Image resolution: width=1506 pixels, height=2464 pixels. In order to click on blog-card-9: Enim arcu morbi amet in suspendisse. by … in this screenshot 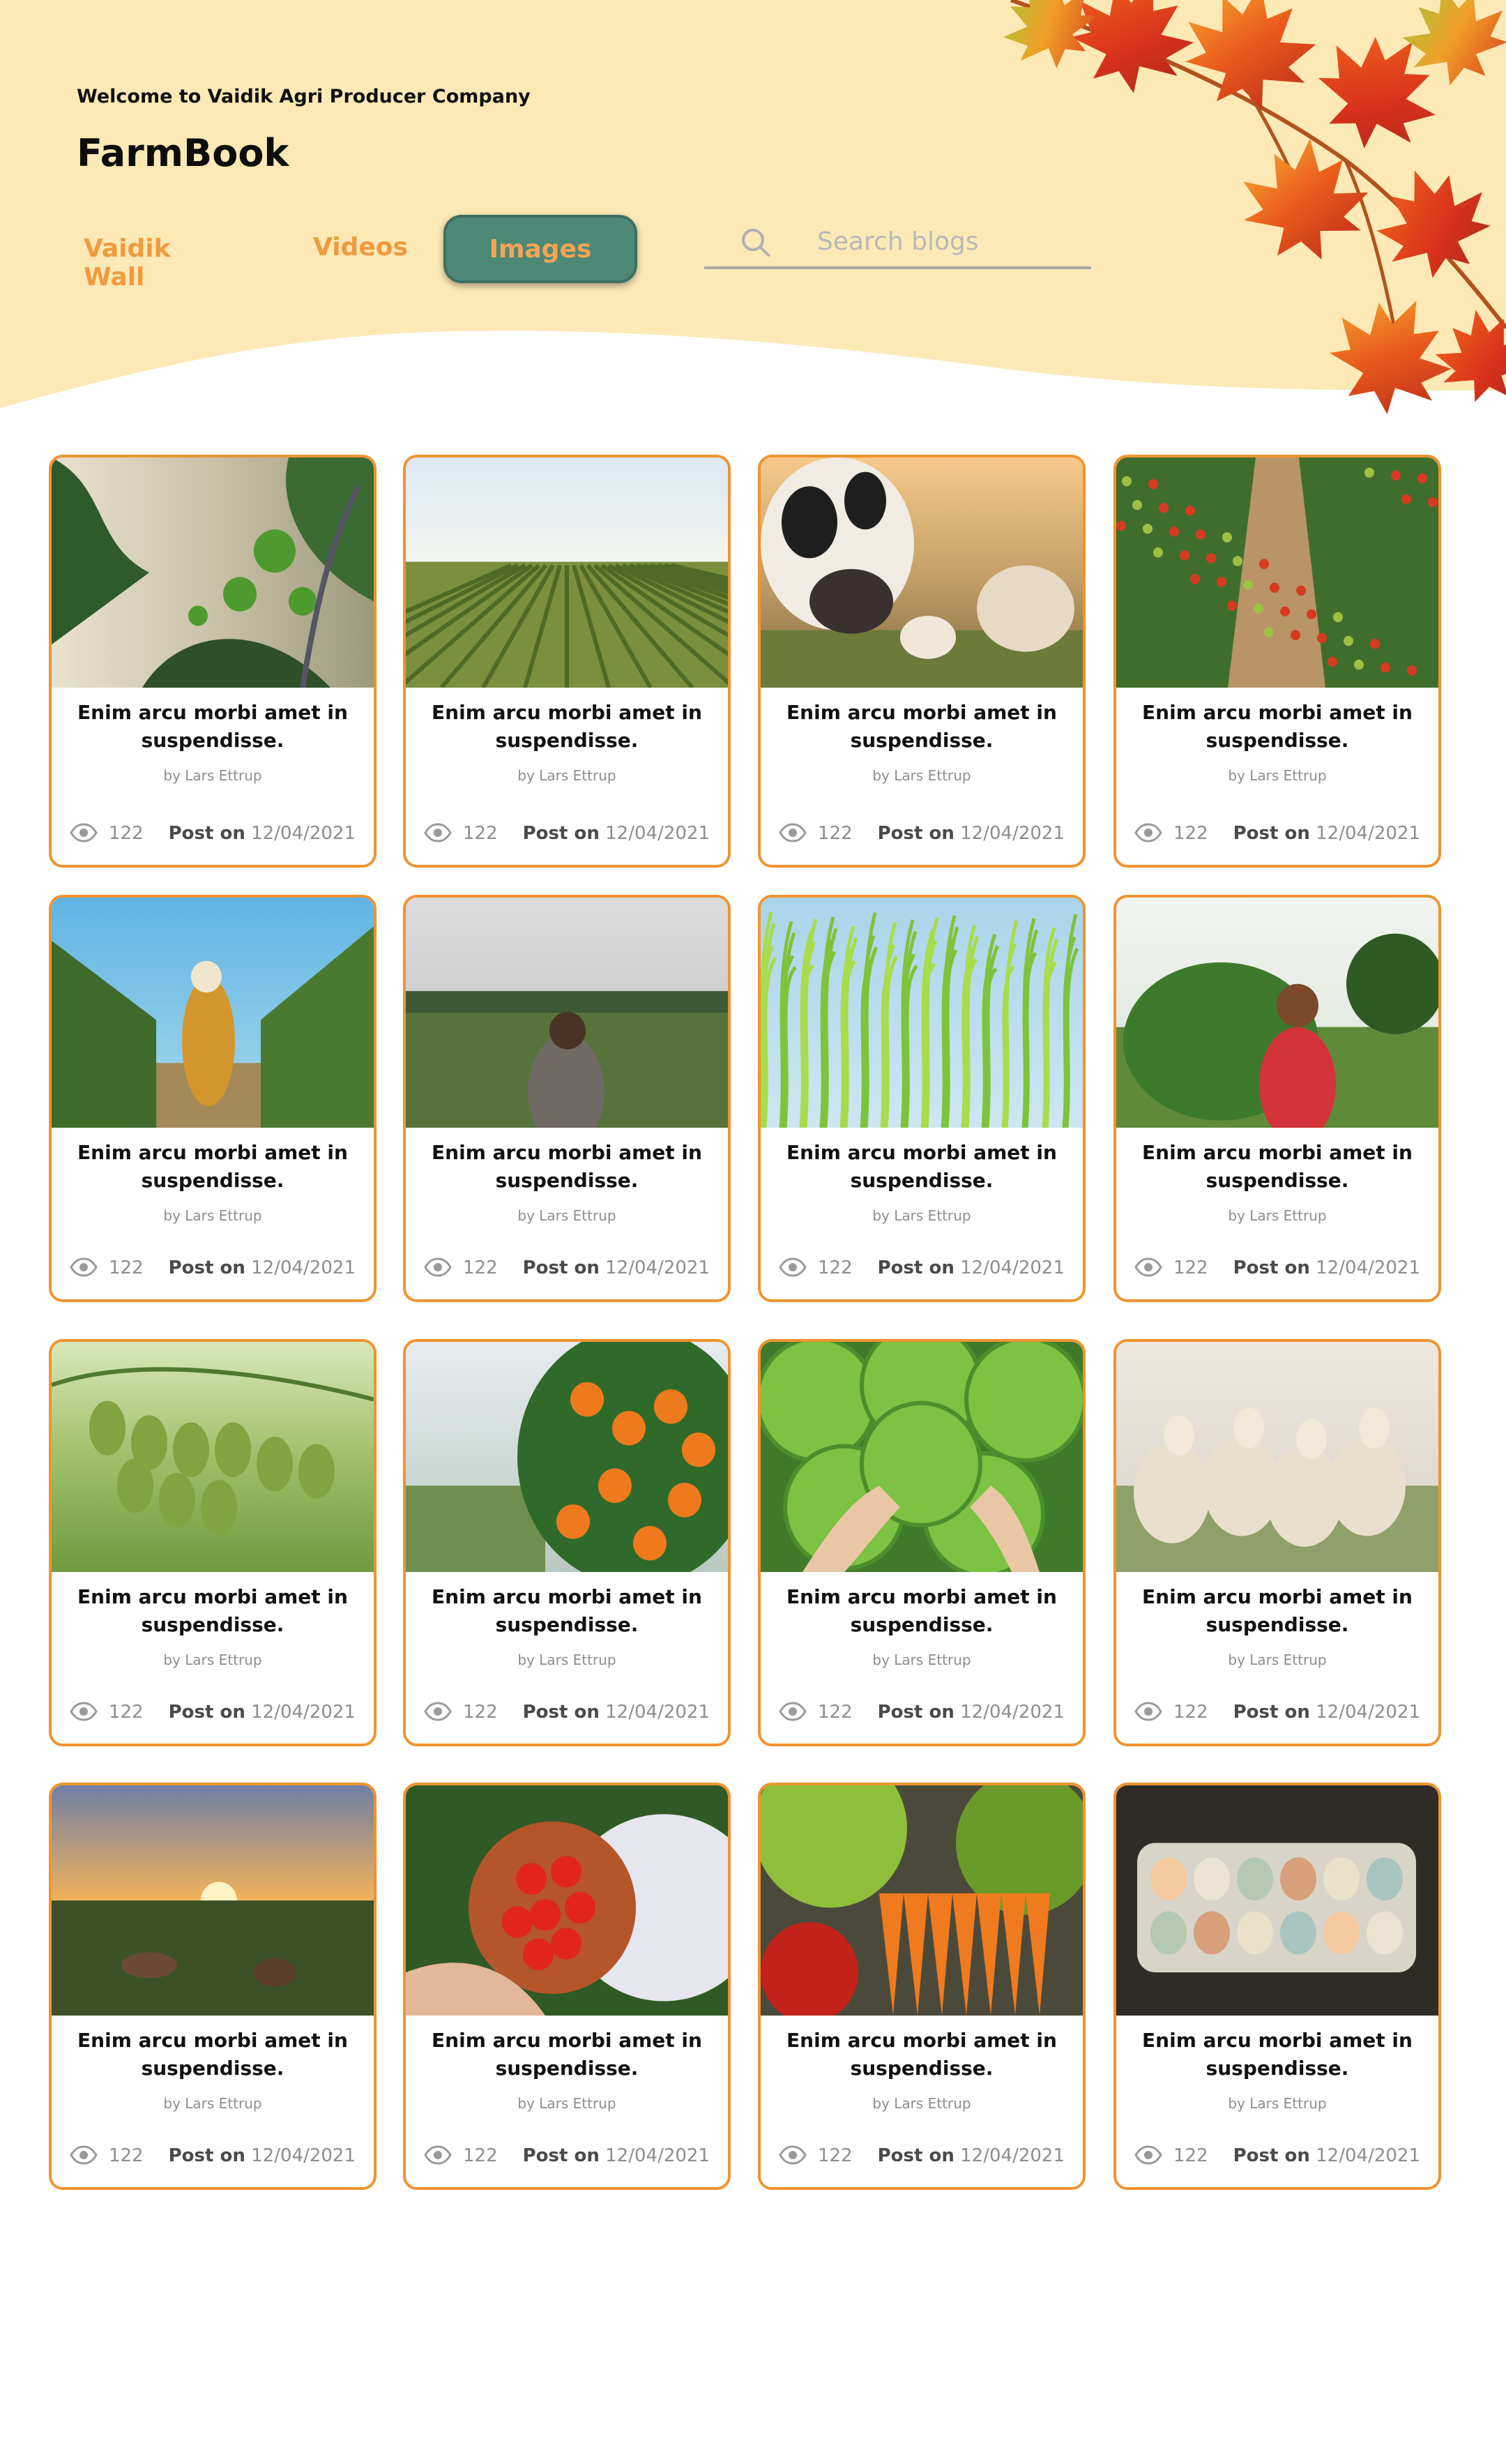, I will do `click(212, 1542)`.